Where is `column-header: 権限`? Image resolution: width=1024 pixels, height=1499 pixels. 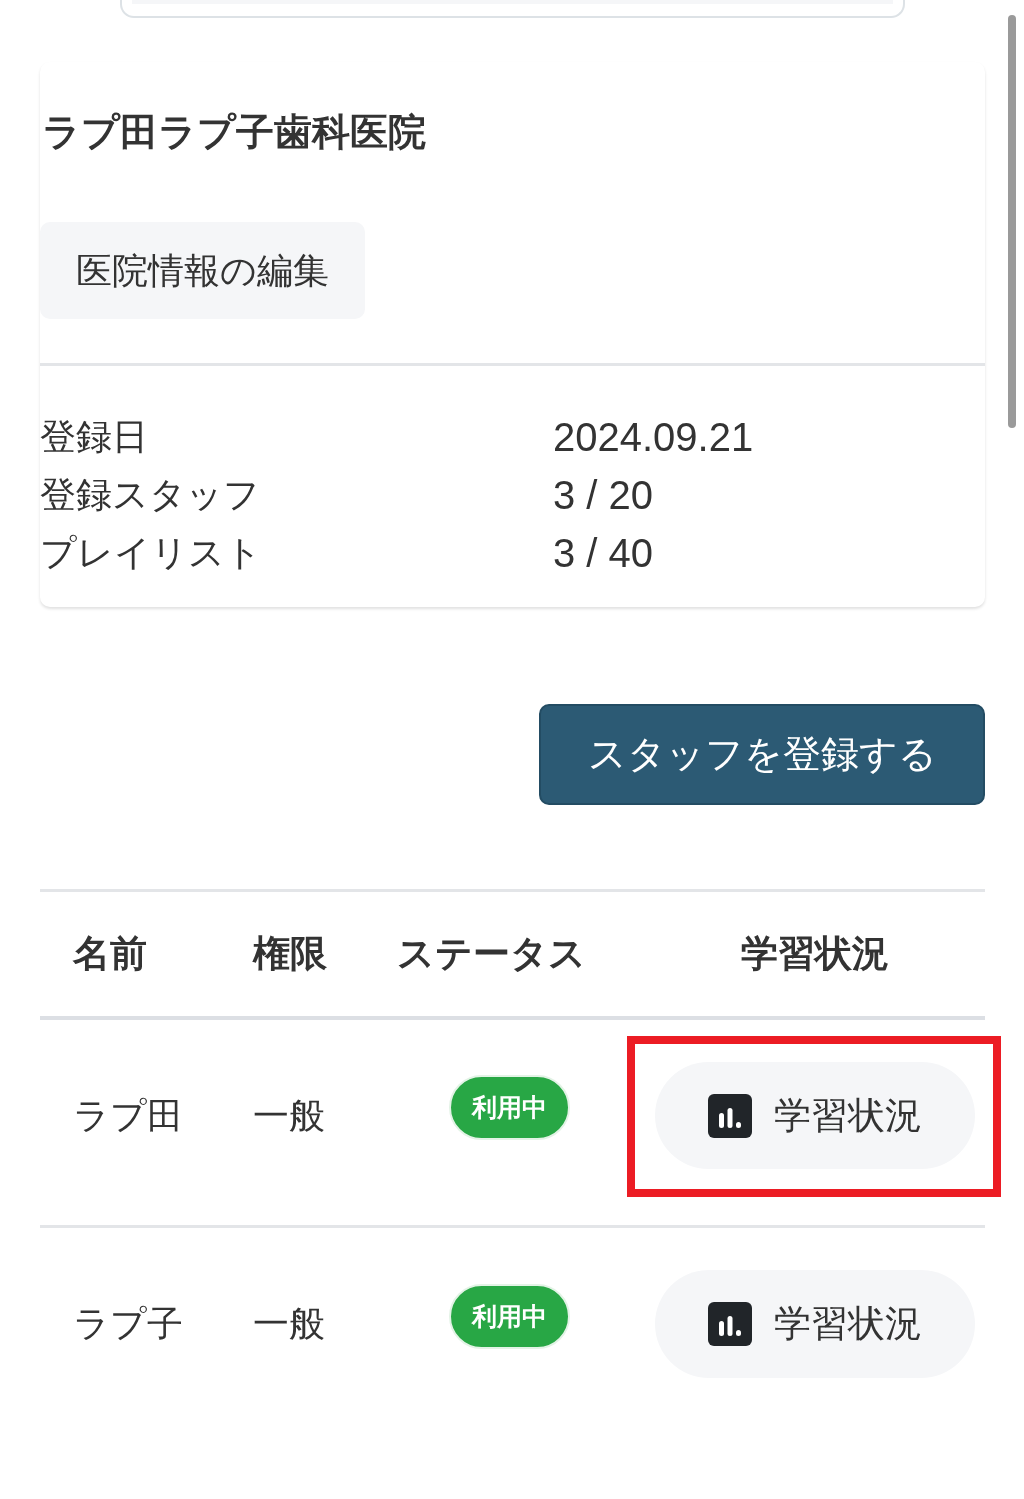 column-header: 権限 is located at coordinates (291, 954).